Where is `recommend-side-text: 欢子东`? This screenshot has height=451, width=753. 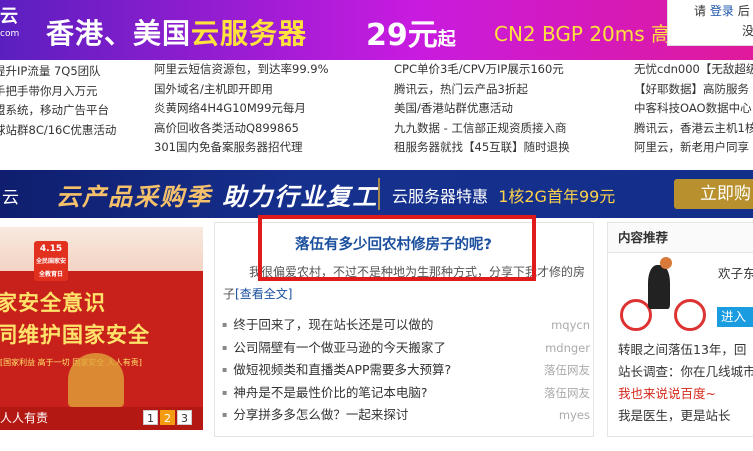
recommend-side-text: 欢子东 is located at coordinates (735, 272).